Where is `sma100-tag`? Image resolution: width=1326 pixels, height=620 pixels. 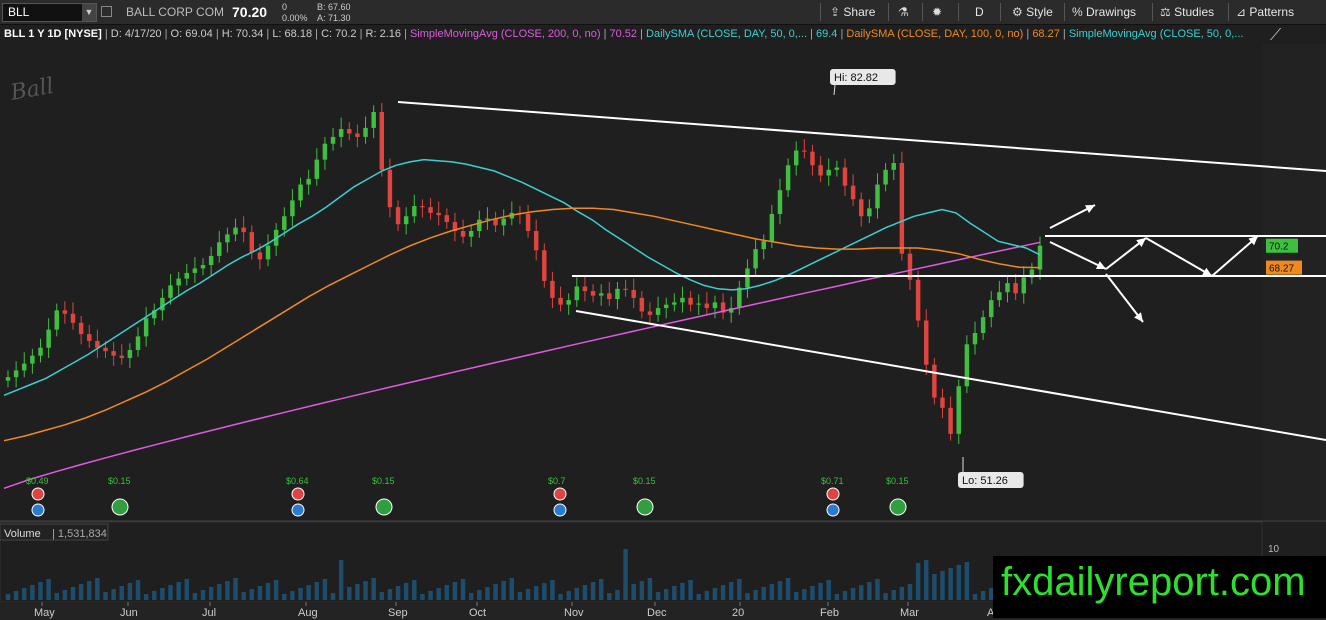
sma100-tag is located at coordinates (1284, 267).